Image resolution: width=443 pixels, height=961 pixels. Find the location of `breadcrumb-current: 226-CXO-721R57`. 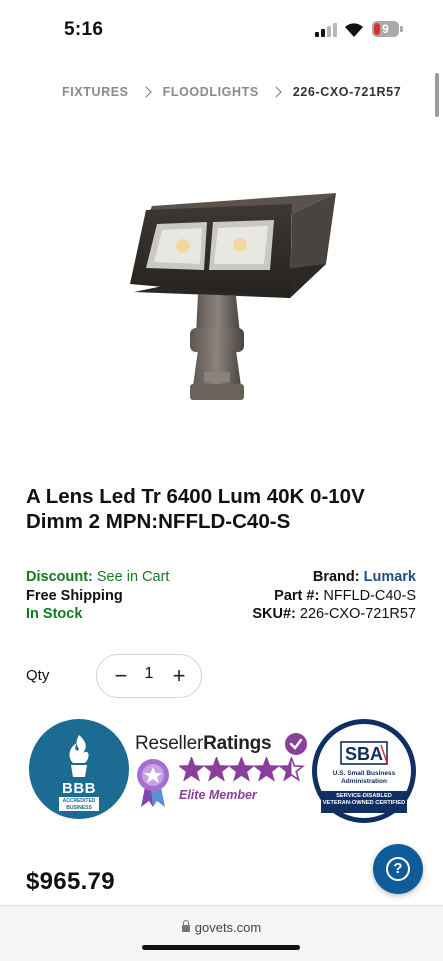

breadcrumb-current: 226-CXO-721R57 is located at coordinates (347, 92).